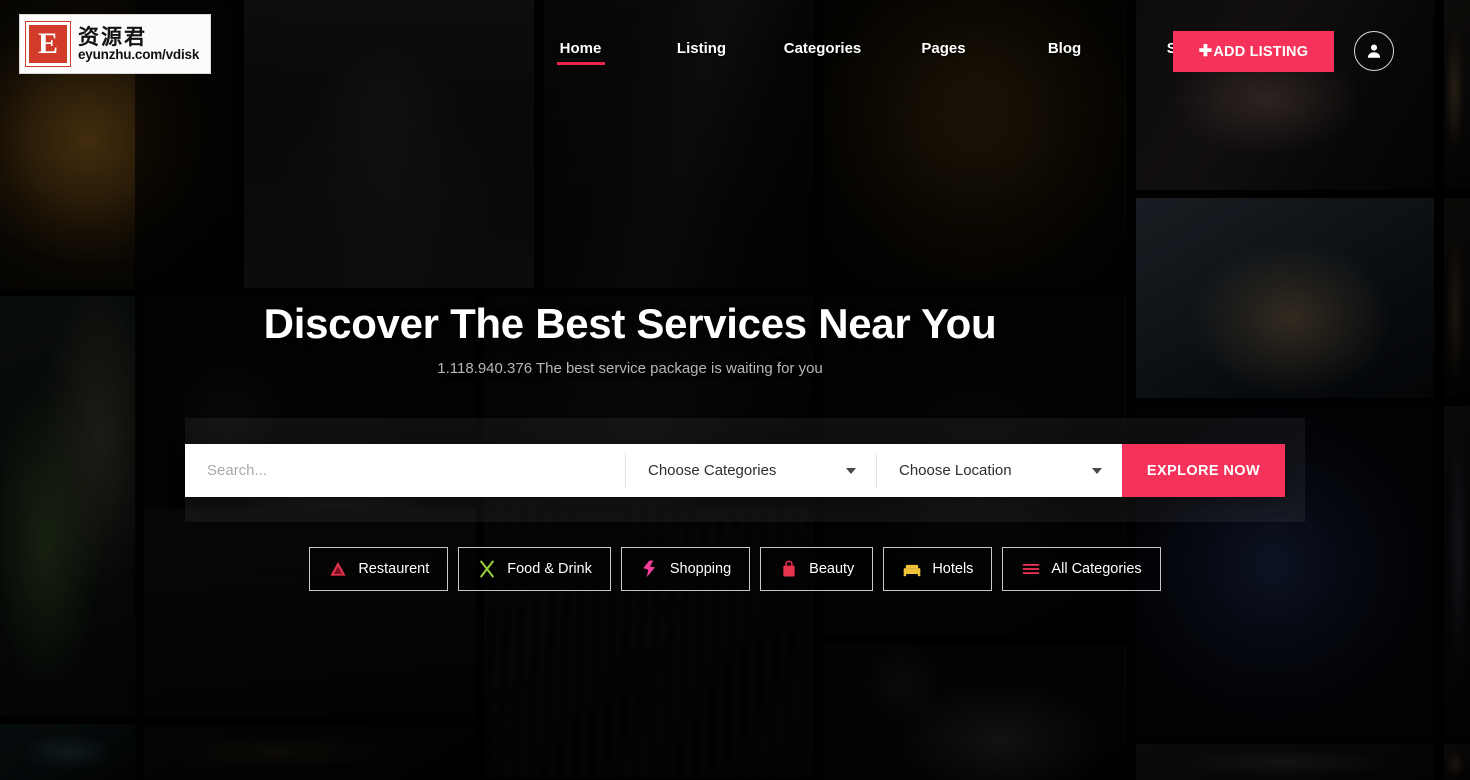 The width and height of the screenshot is (1470, 780). I want to click on mosaic-tile-spa, so click(68, 752).